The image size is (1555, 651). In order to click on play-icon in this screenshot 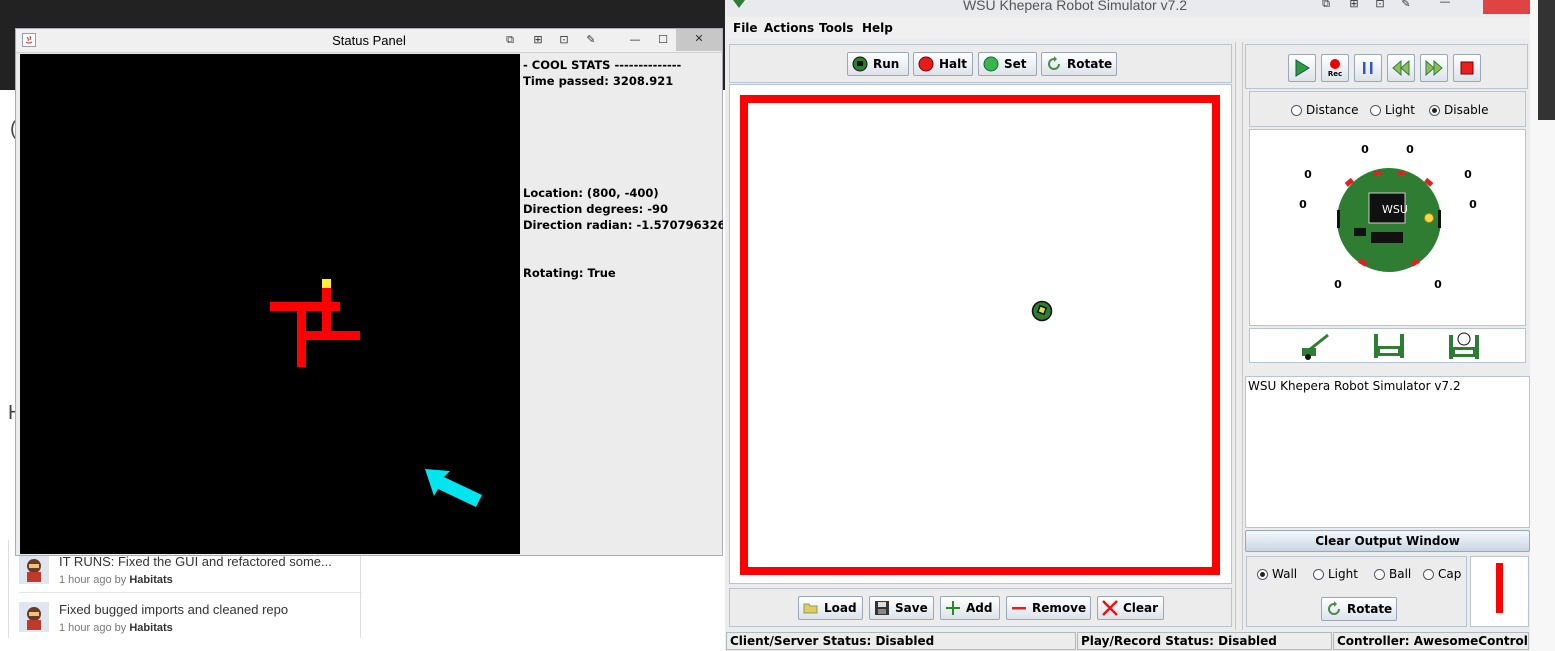, I will do `click(1302, 68)`.